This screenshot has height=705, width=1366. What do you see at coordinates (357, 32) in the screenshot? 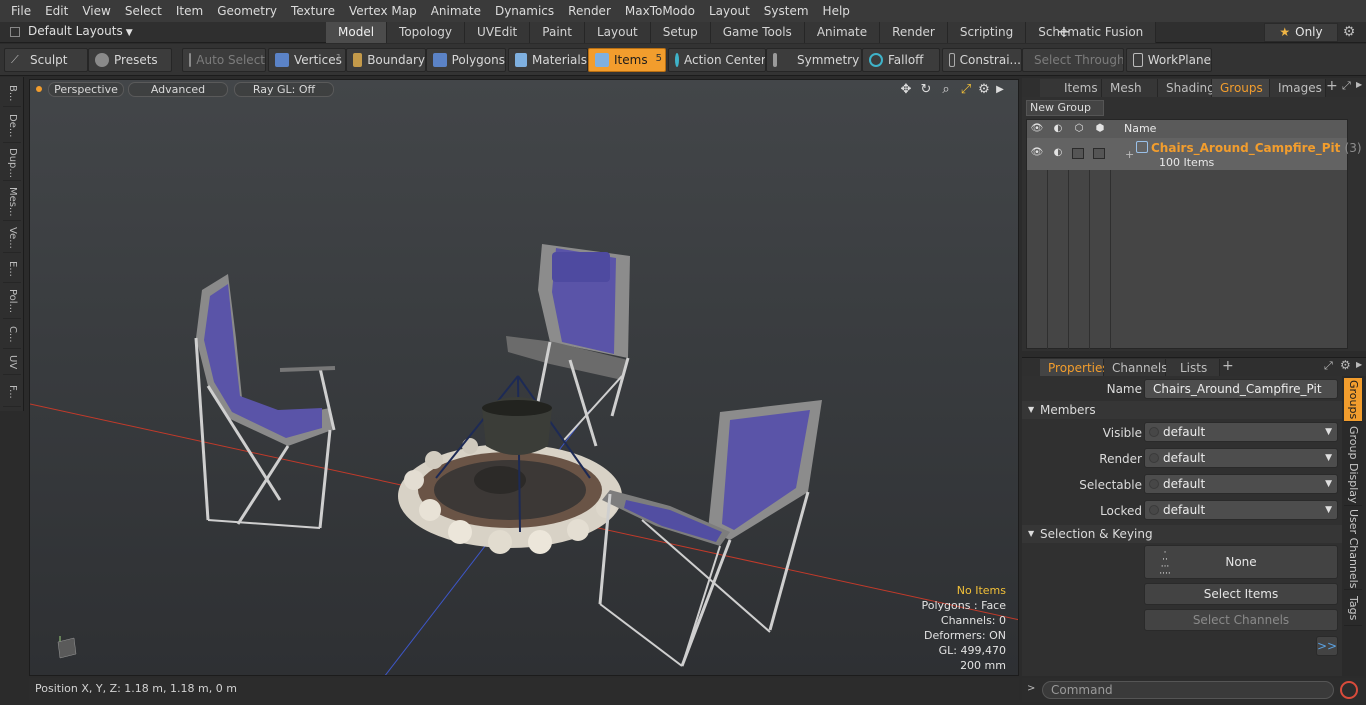
I see `tab-model: Model` at bounding box center [357, 32].